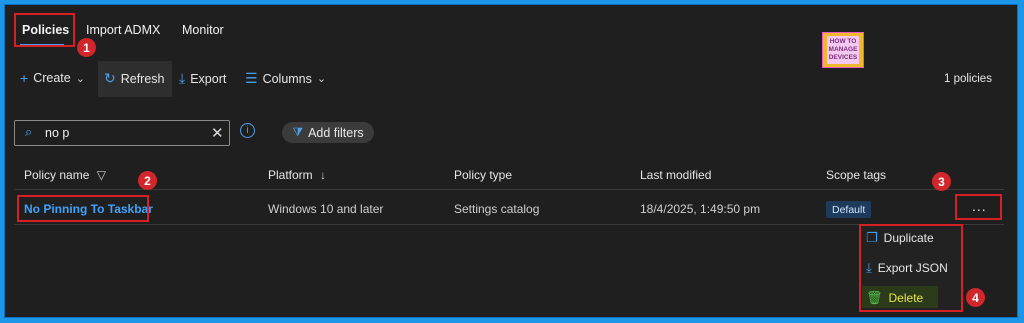  Describe the element at coordinates (147, 180) in the screenshot. I see `callout-2: 2` at that location.